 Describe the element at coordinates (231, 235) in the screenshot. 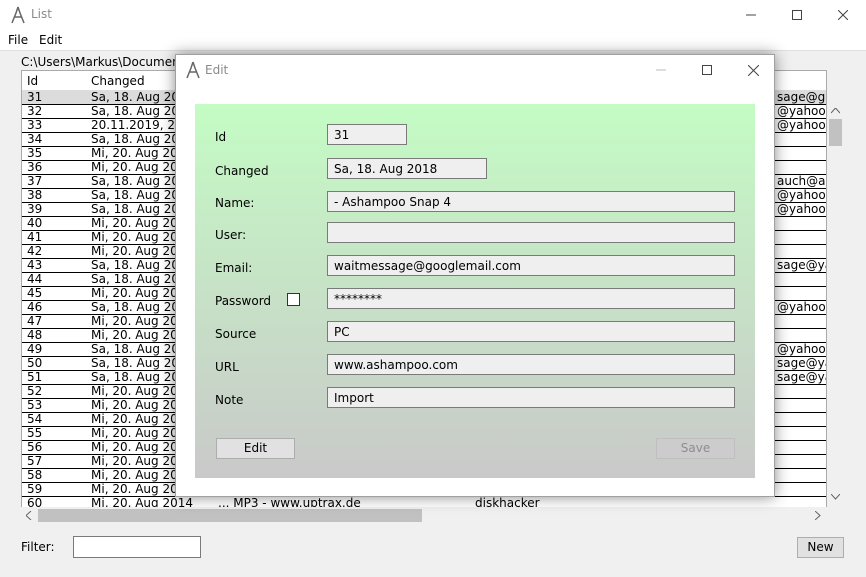

I see `label-user: User:` at that location.